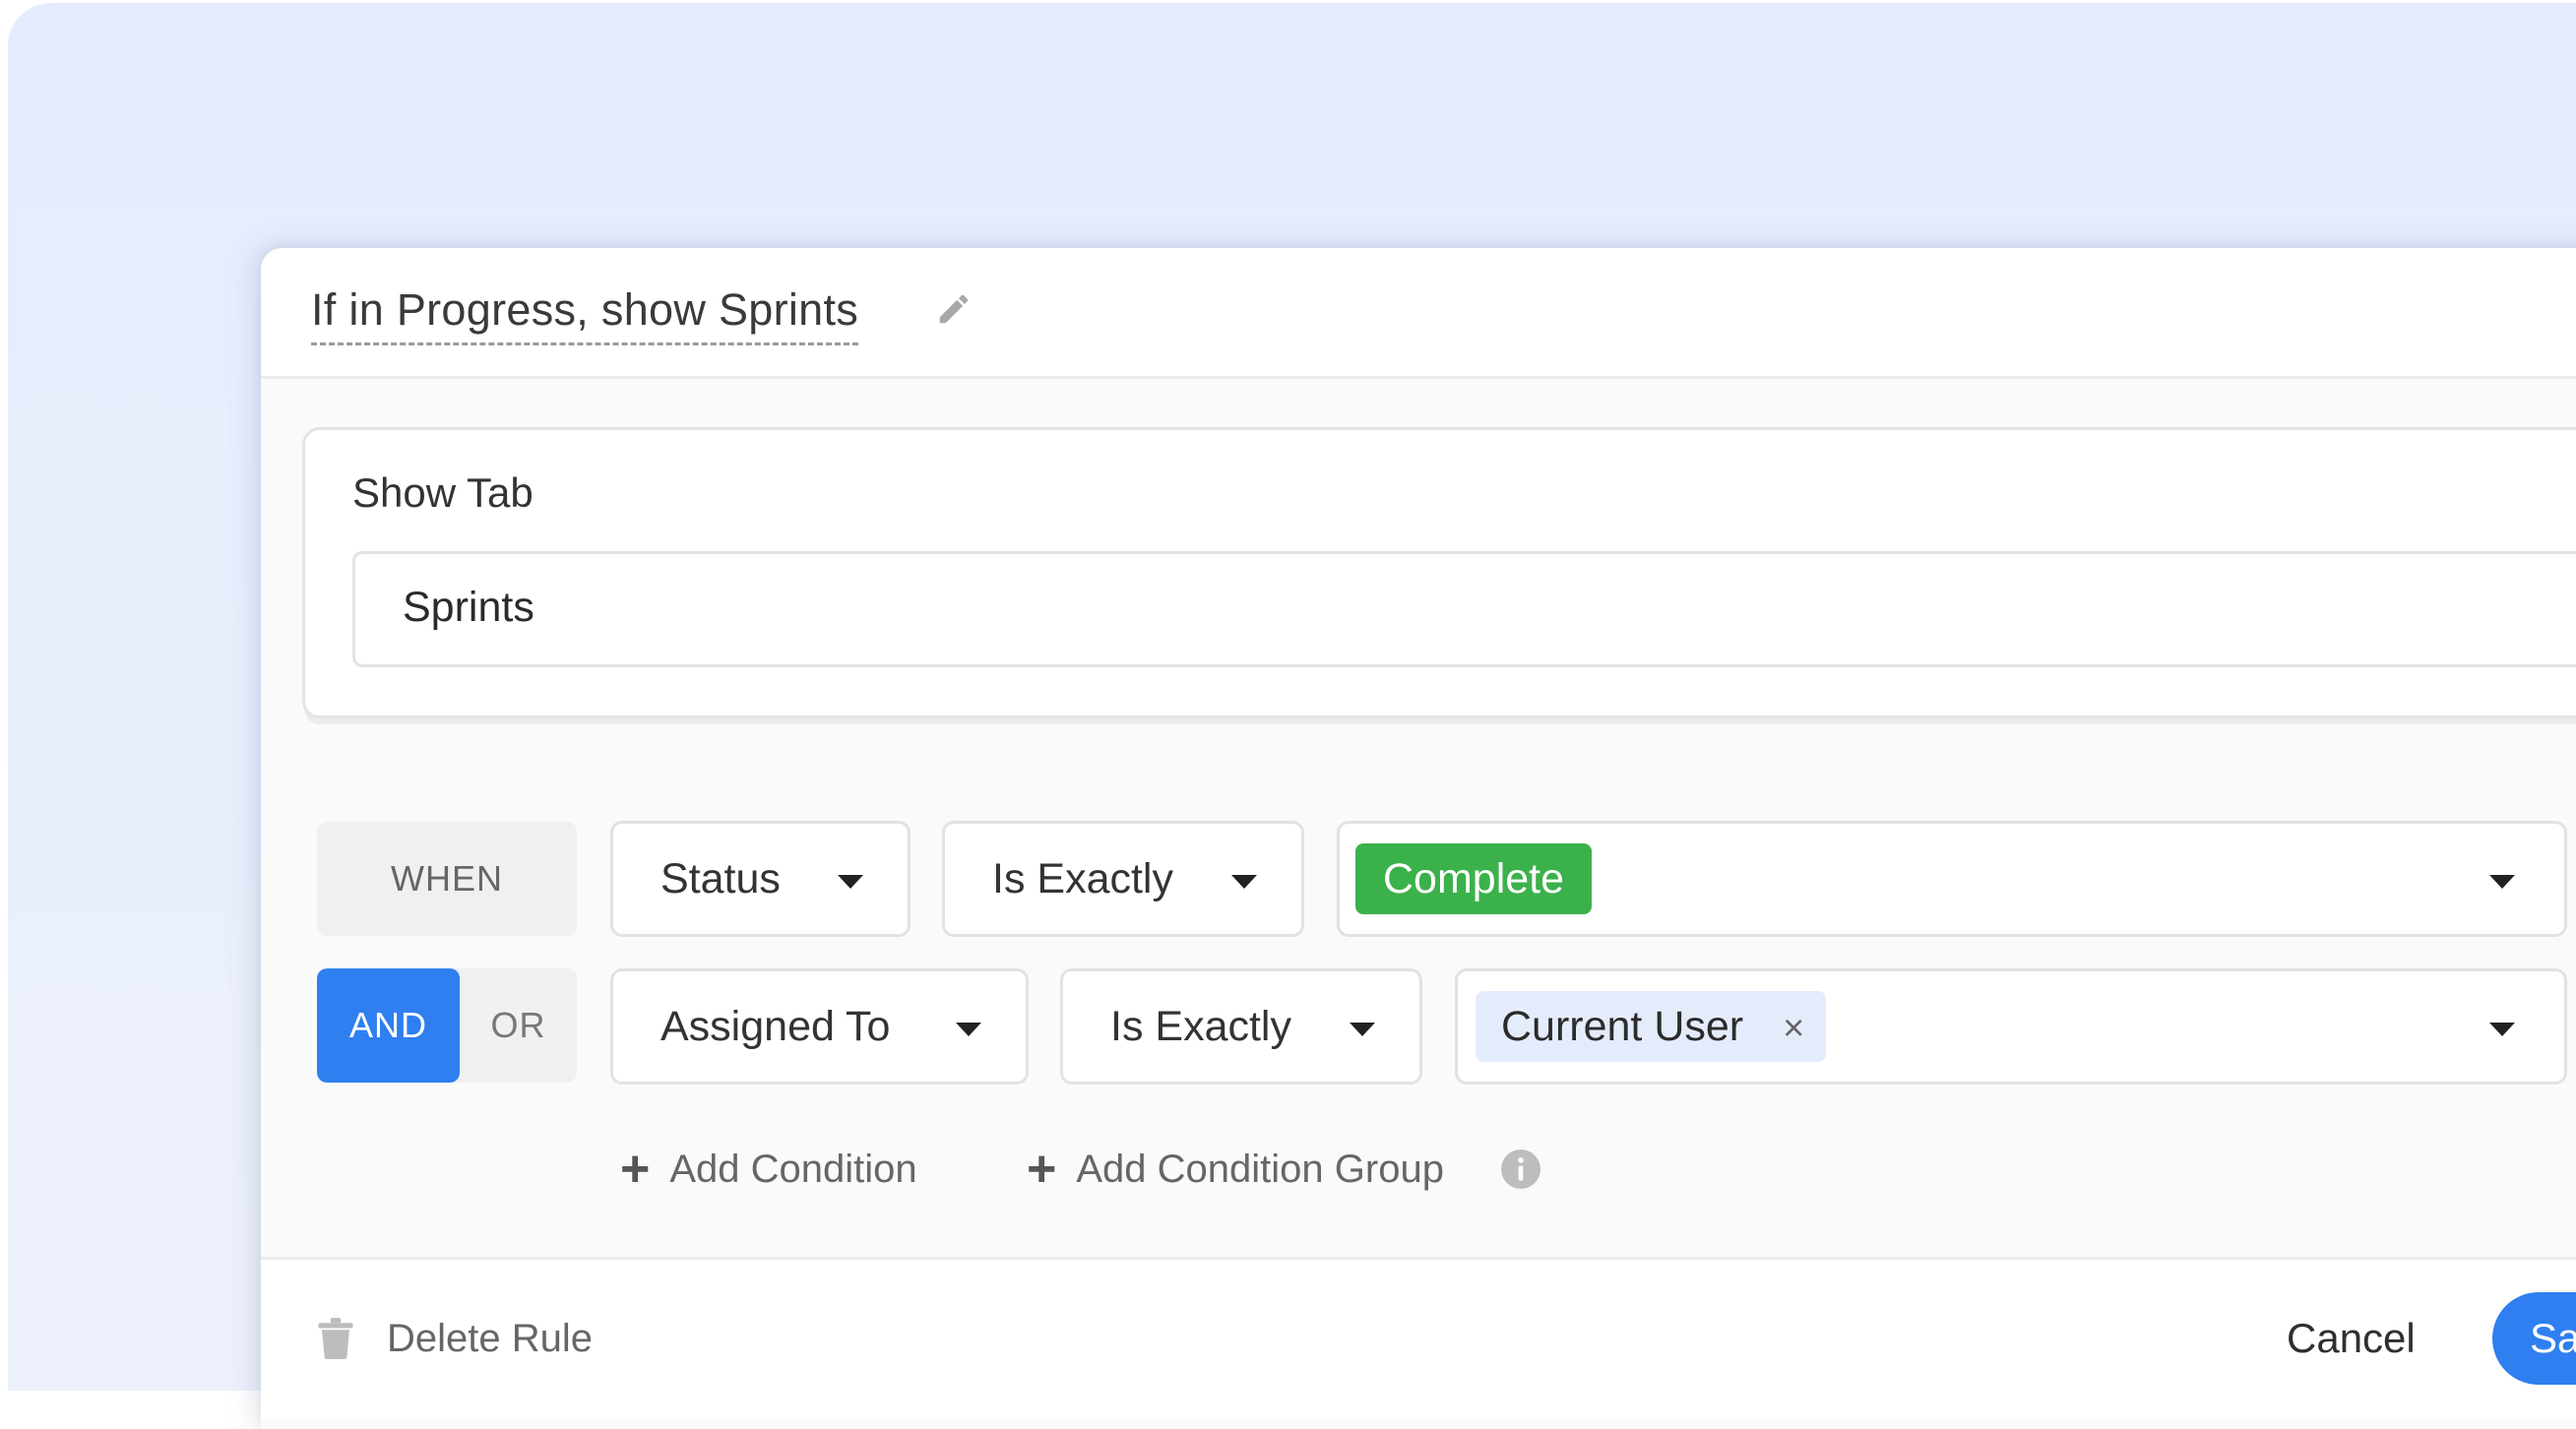  What do you see at coordinates (1418, 313) in the screenshot?
I see `modal-header: If in Progress, show Sprints` at bounding box center [1418, 313].